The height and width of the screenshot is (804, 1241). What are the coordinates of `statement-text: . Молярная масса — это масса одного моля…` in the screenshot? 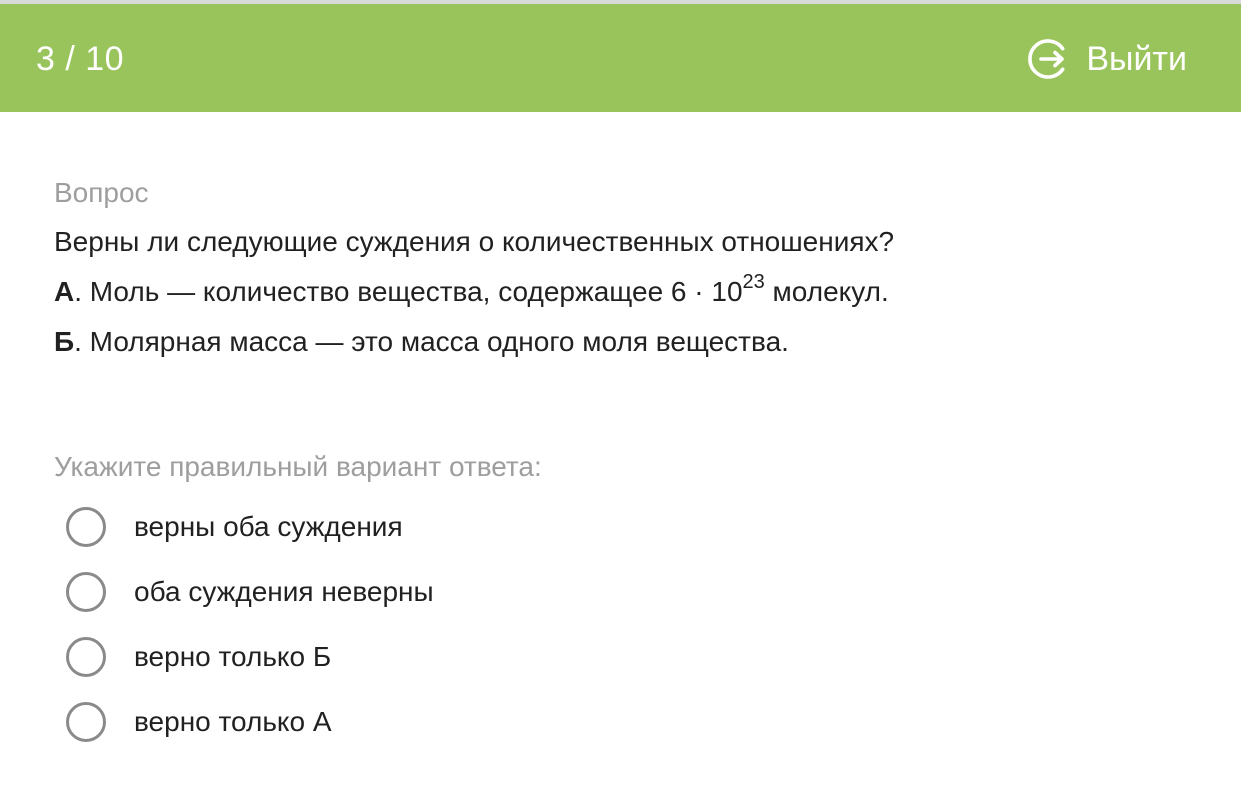 It's located at (431, 341).